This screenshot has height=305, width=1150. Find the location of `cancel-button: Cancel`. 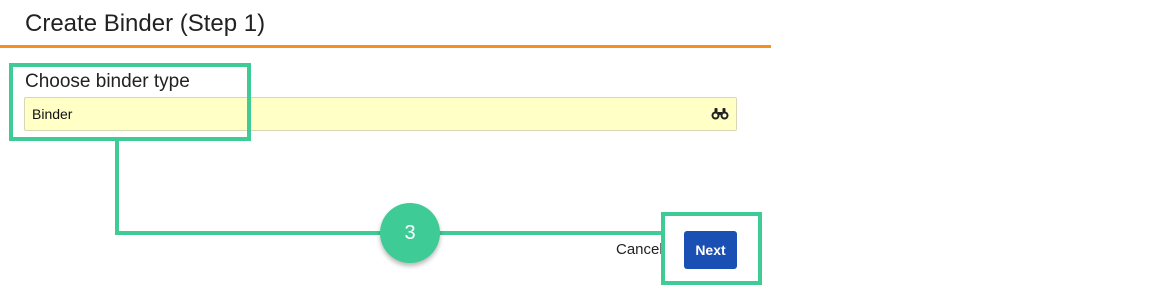

cancel-button: Cancel is located at coordinates (639, 249).